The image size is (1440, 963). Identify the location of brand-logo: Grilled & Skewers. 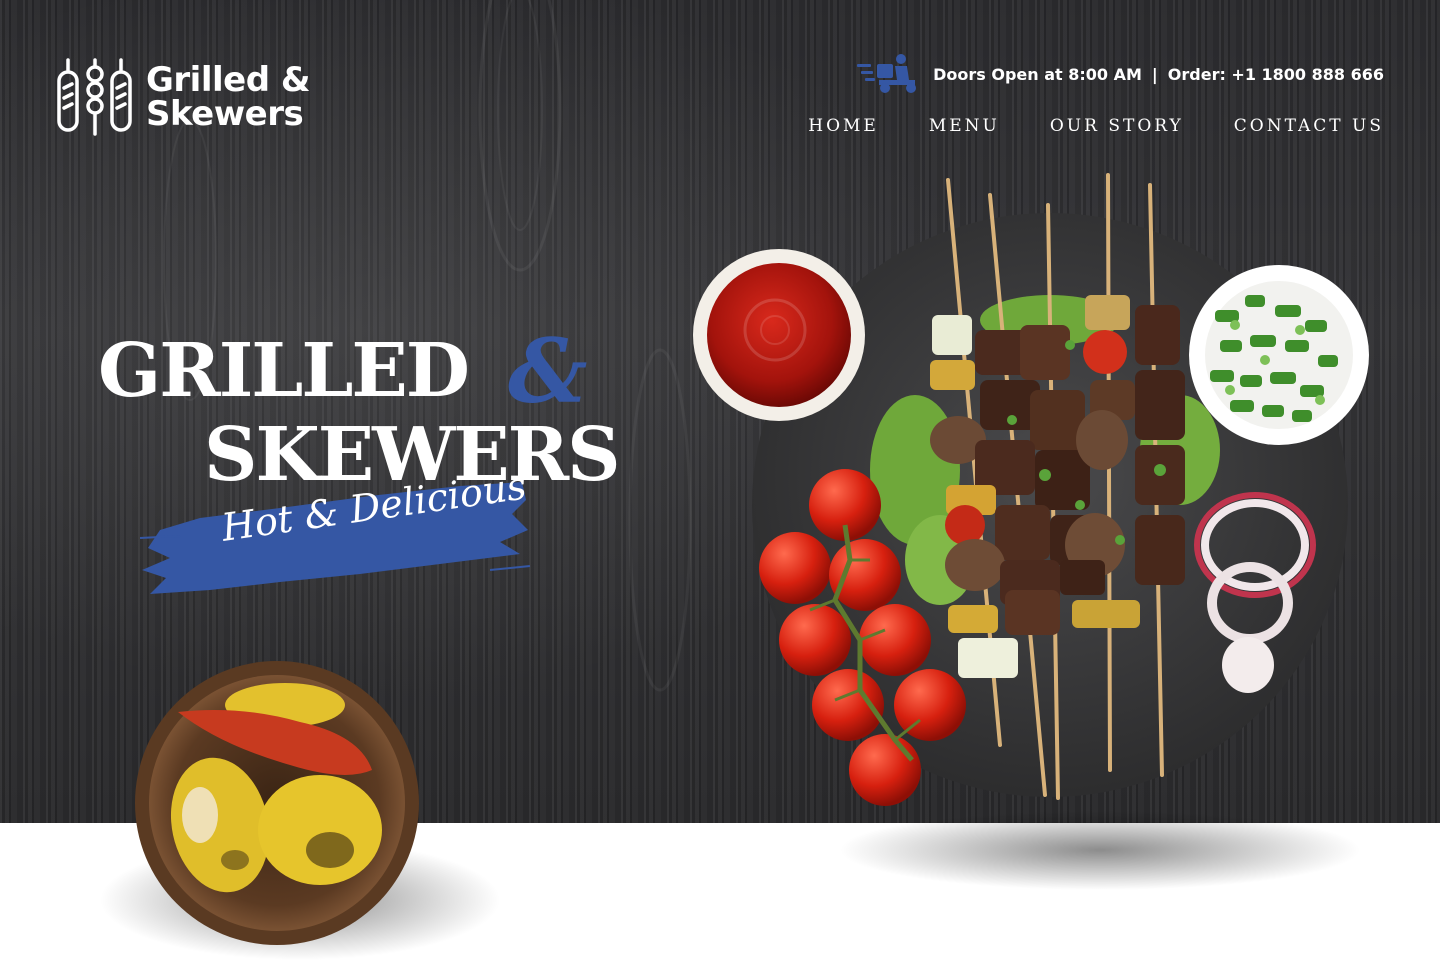
(183, 97).